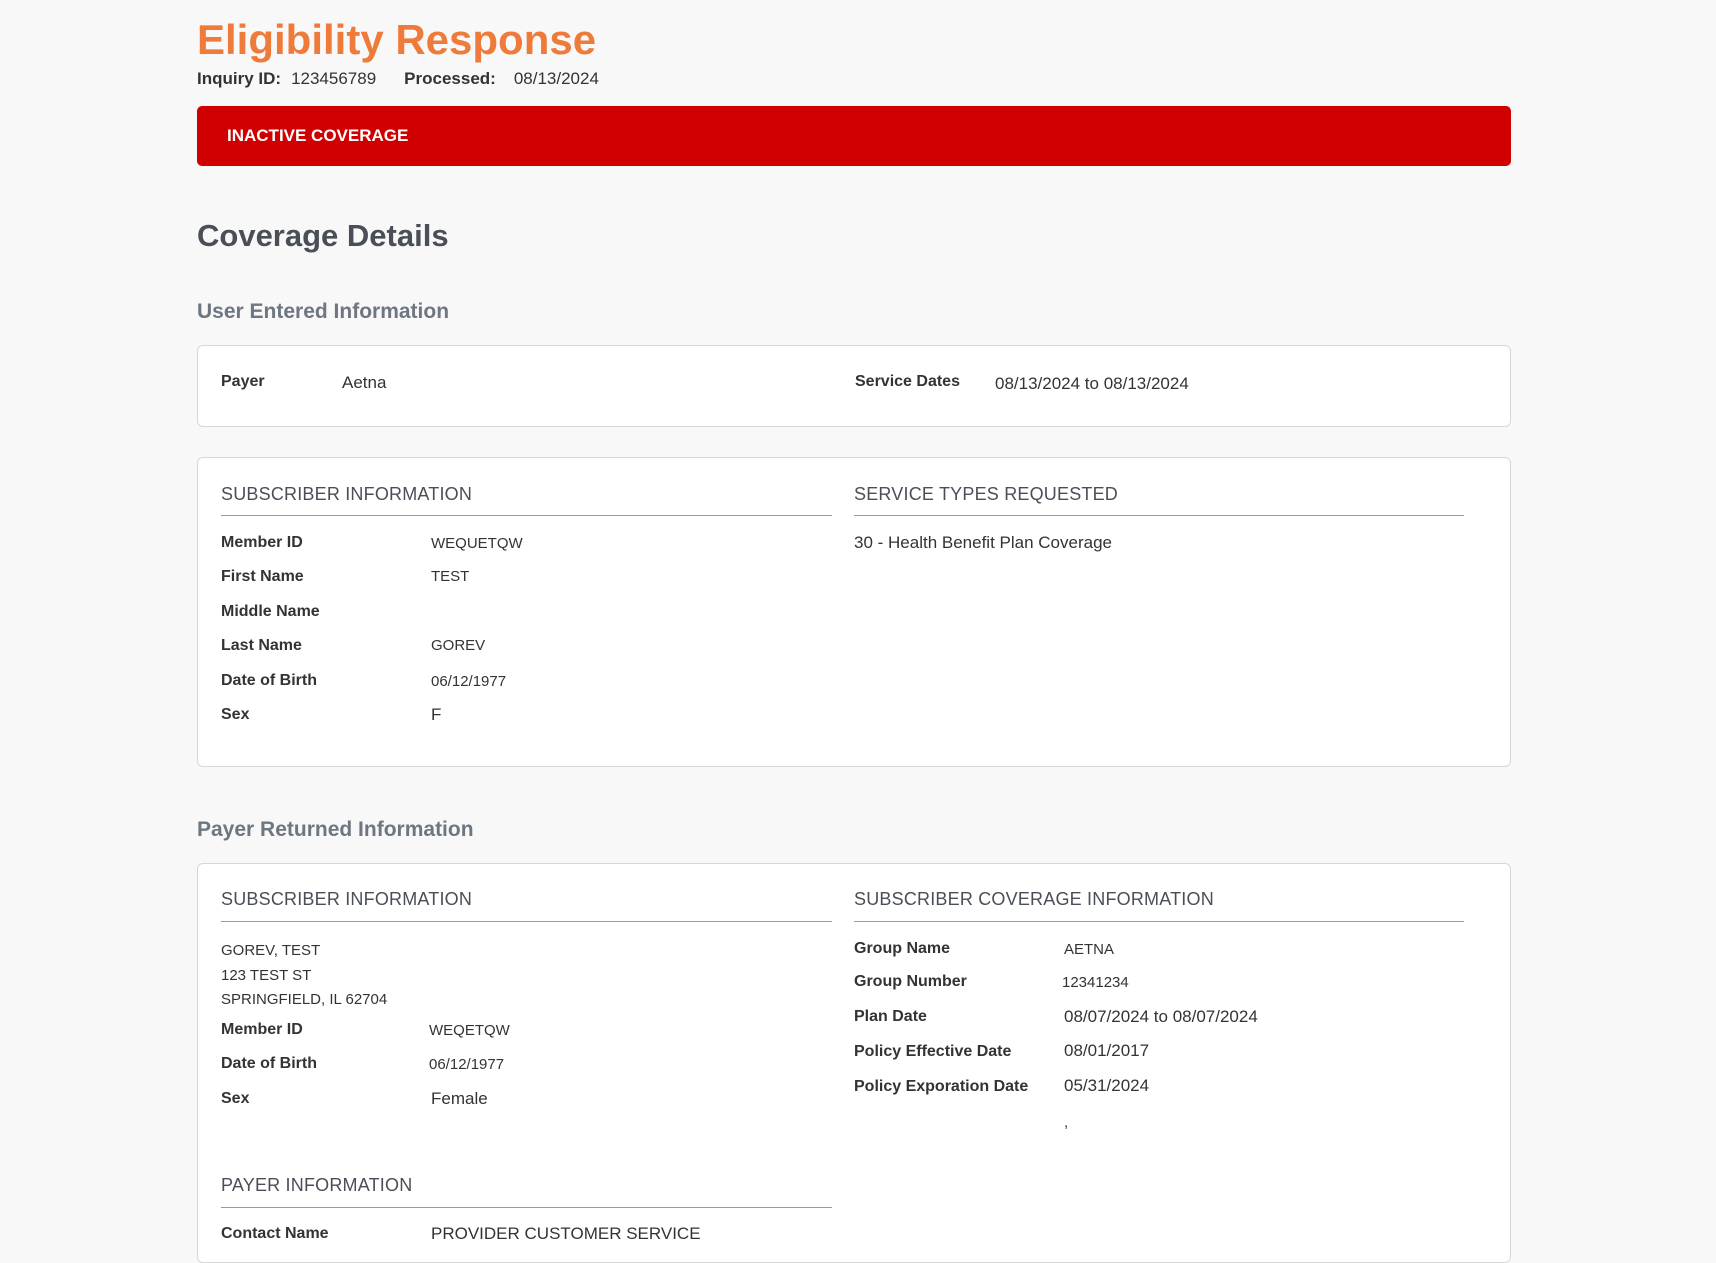 Image resolution: width=1716 pixels, height=1263 pixels. I want to click on address-line-name: GOREV, TEST, so click(271, 950).